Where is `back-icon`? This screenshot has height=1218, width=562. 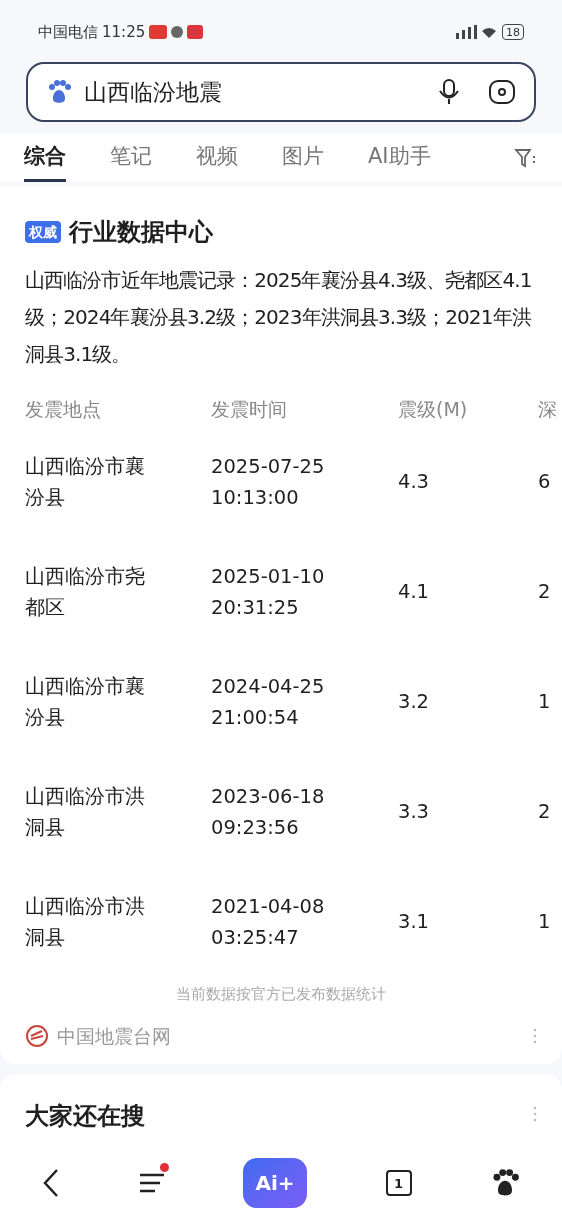 back-icon is located at coordinates (51, 1183).